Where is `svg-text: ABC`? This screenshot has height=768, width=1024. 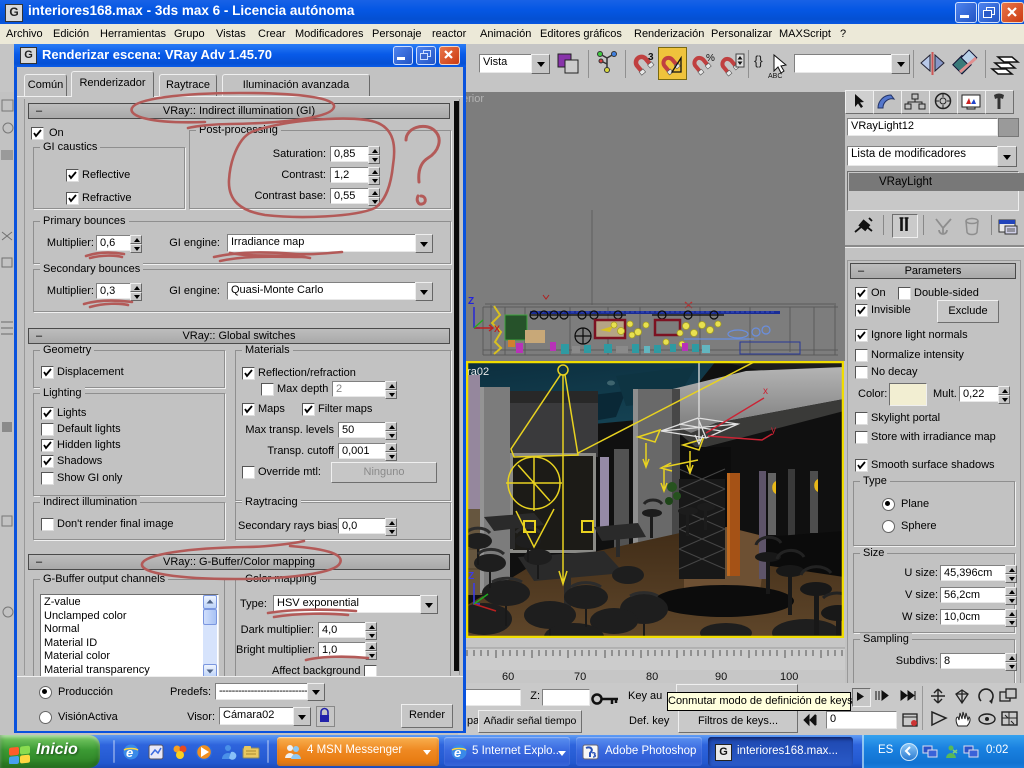
svg-text: ABC is located at coordinates (775, 76).